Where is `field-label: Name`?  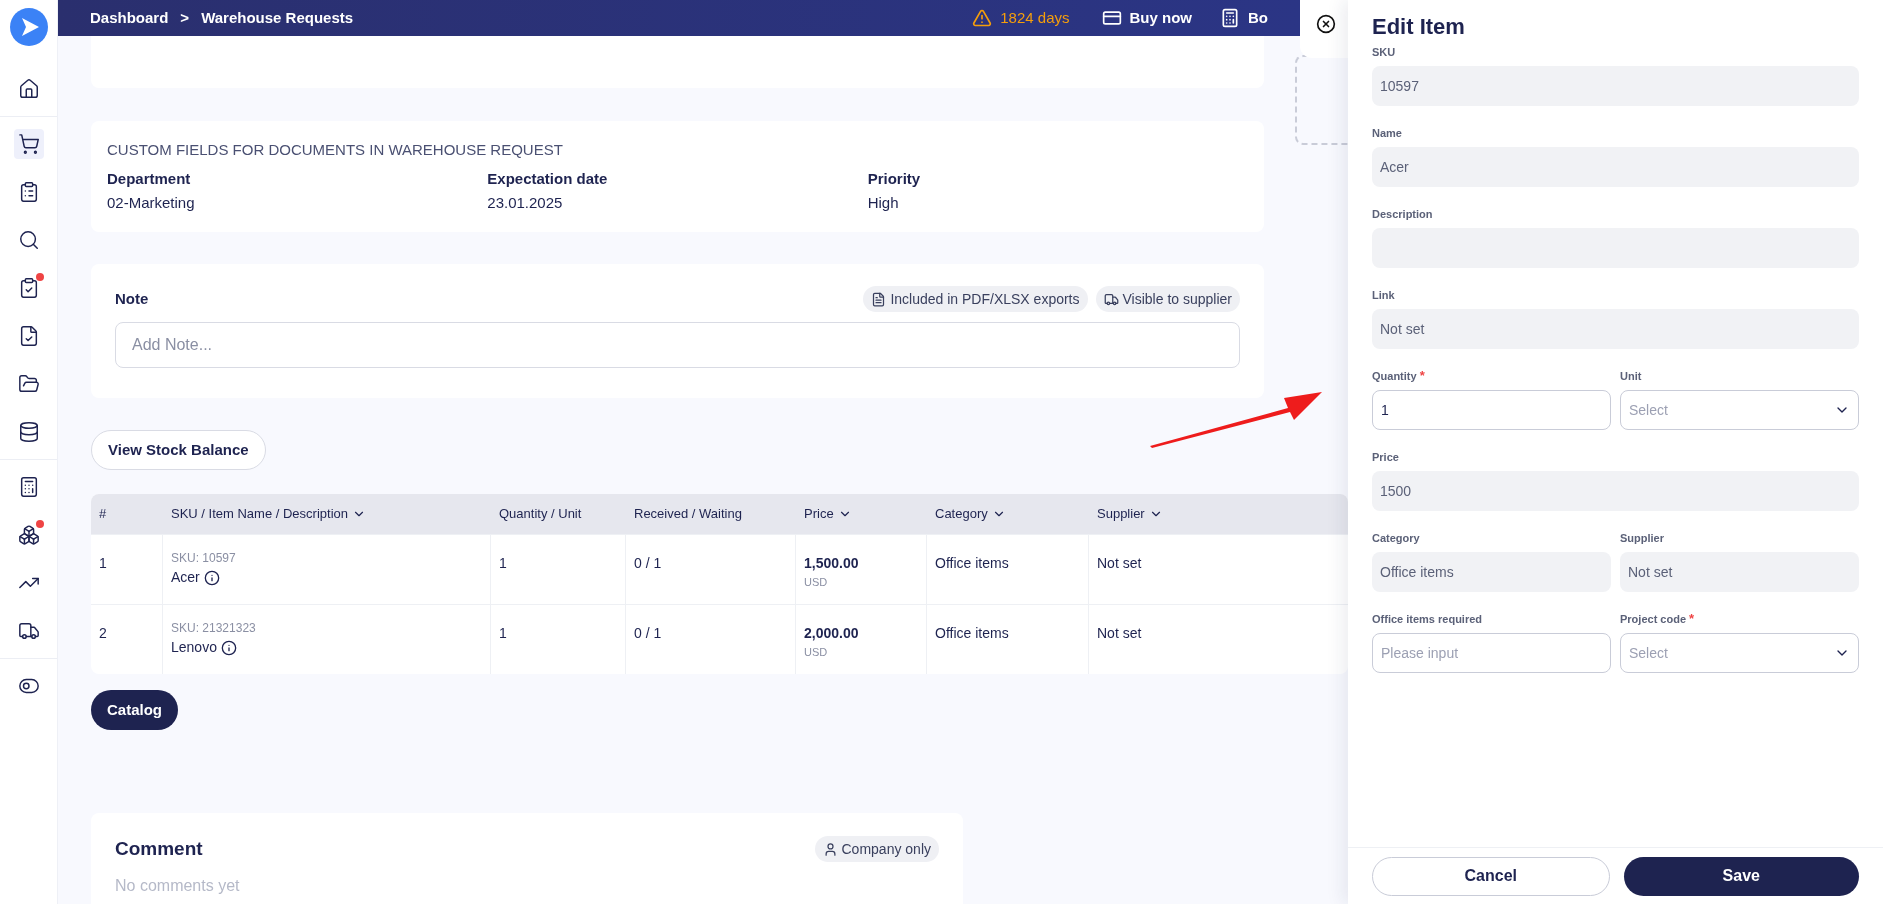
field-label: Name is located at coordinates (1387, 133).